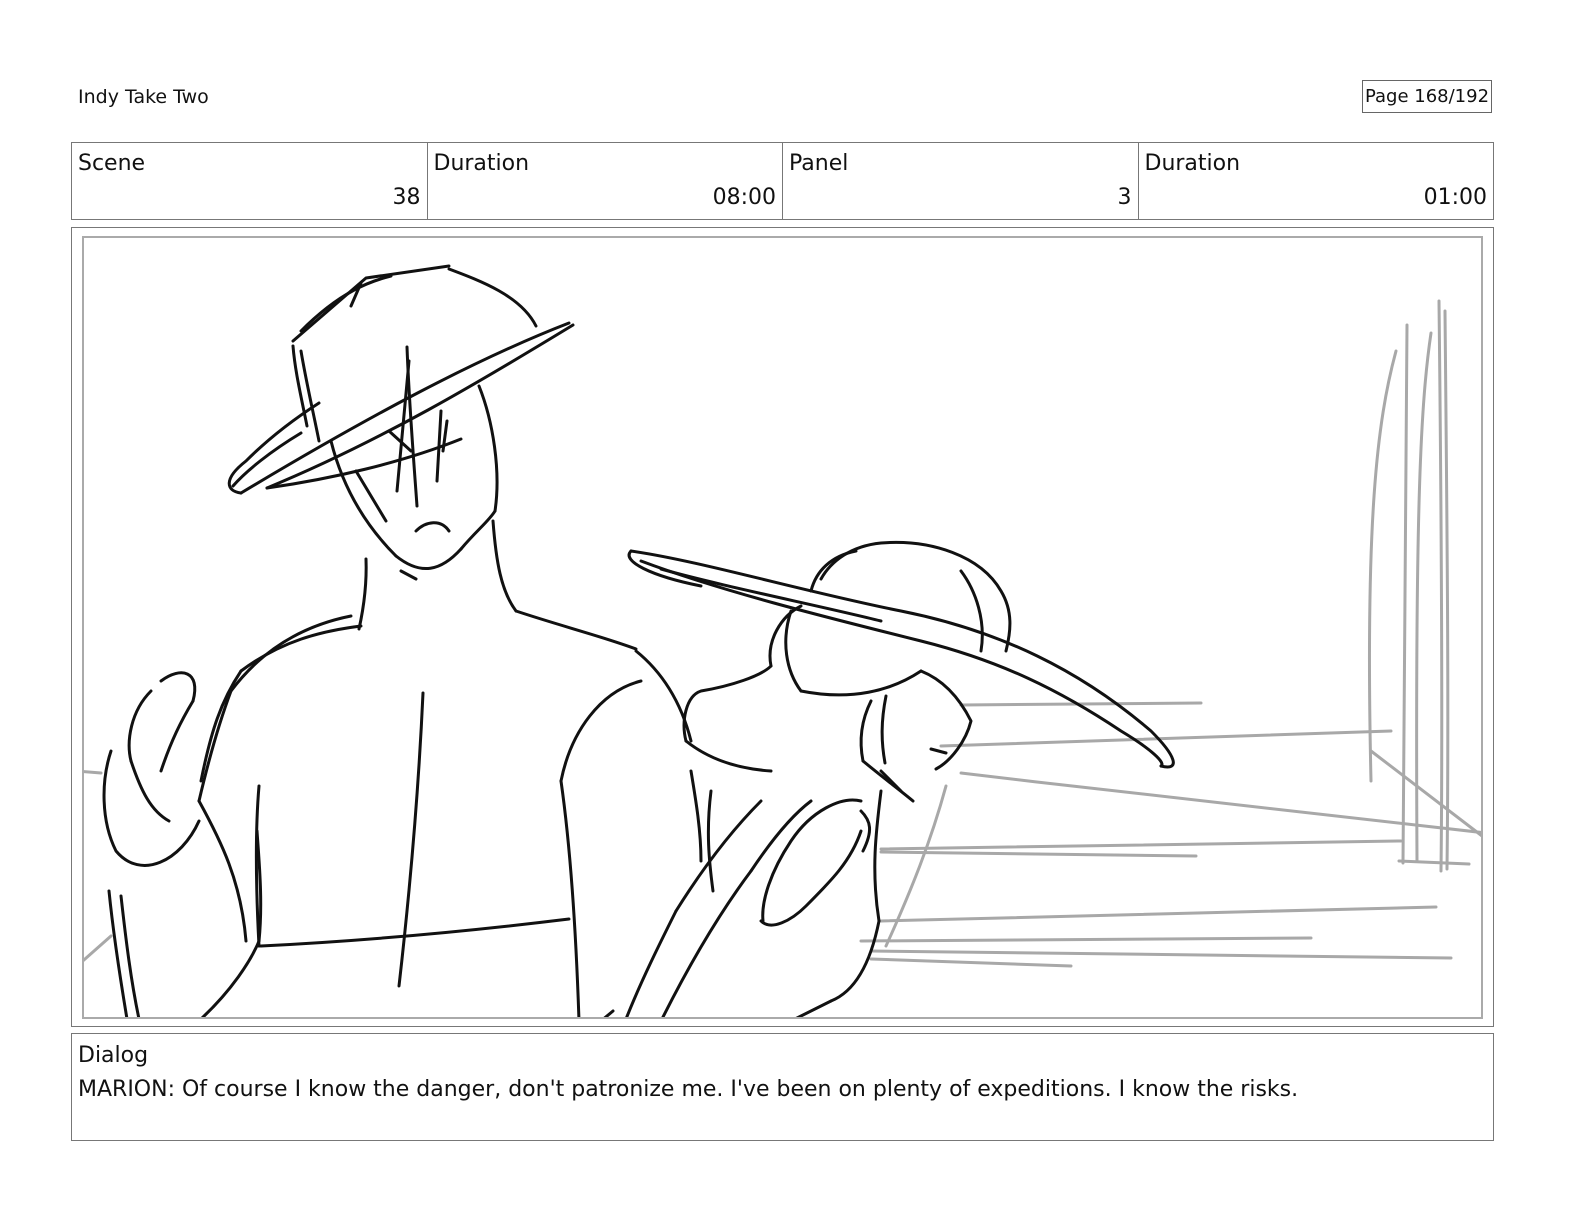 The height and width of the screenshot is (1224, 1584). What do you see at coordinates (1192, 163) in the screenshot?
I see `panel-duration-label: Duration` at bounding box center [1192, 163].